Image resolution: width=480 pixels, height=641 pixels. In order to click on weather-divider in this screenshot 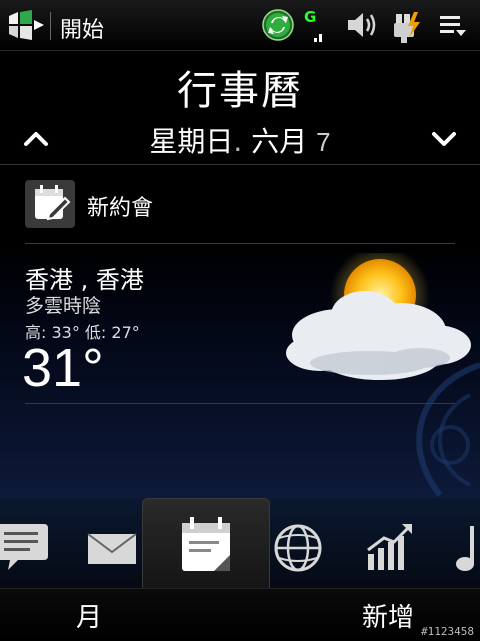, I will do `click(240, 403)`.